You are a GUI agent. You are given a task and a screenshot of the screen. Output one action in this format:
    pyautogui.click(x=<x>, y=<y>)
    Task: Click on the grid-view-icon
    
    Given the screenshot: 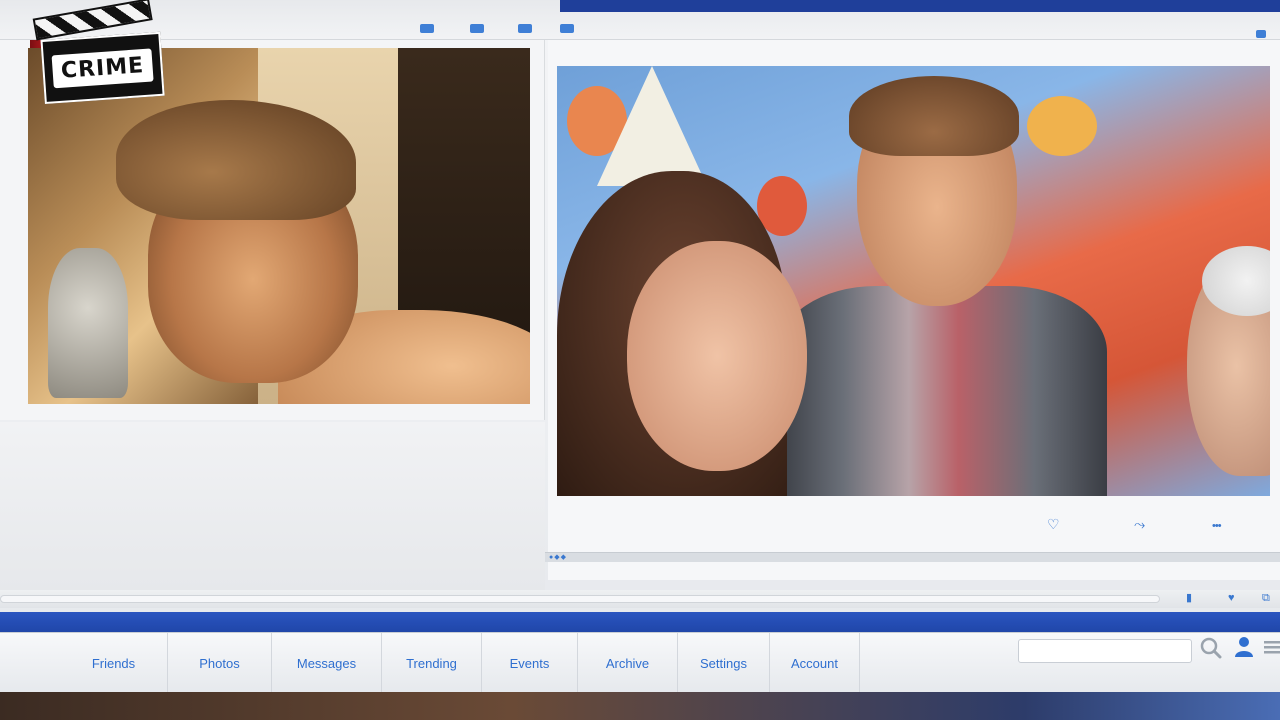 What is the action you would take?
    pyautogui.click(x=477, y=28)
    